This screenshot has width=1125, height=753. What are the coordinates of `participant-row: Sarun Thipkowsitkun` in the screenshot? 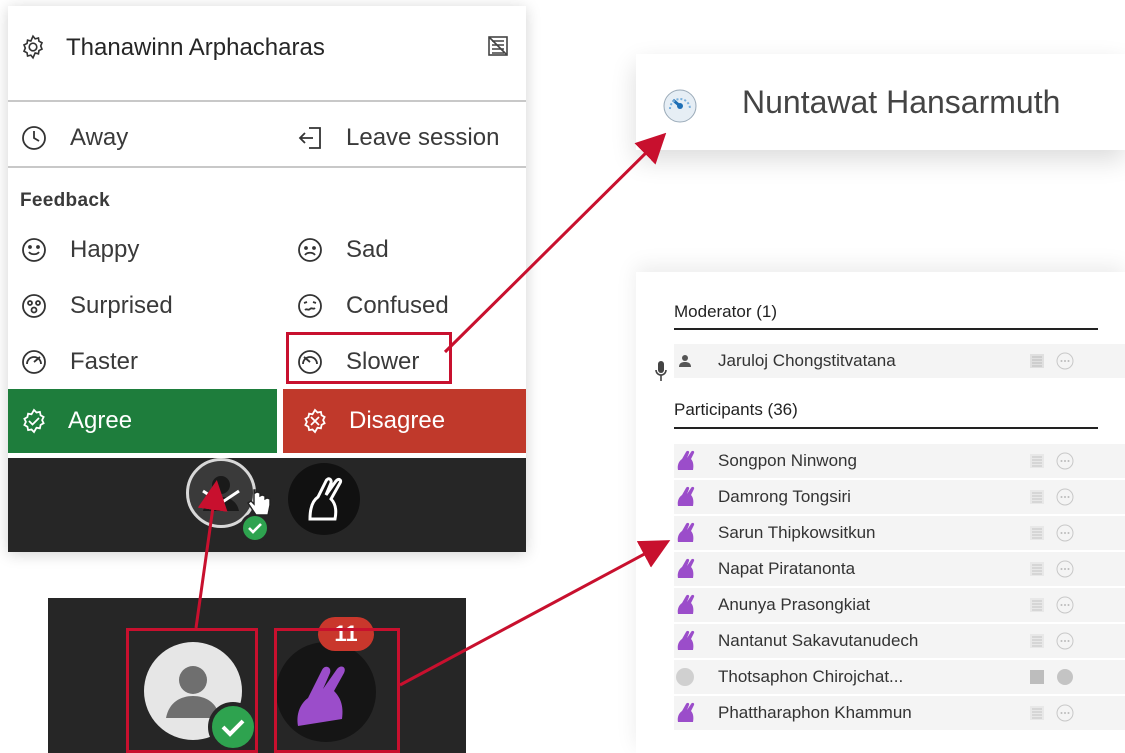 It's located at (899, 533).